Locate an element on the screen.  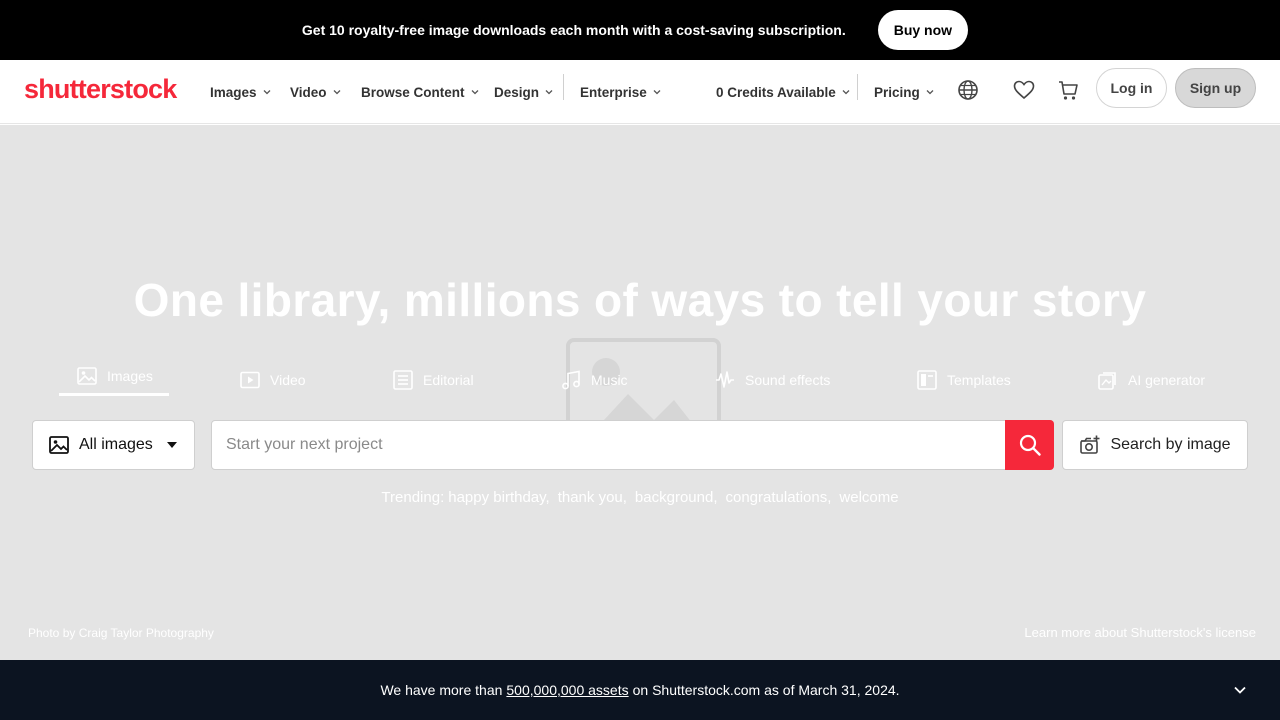
tab-ai-generator-label: AI generator is located at coordinates (1167, 380).